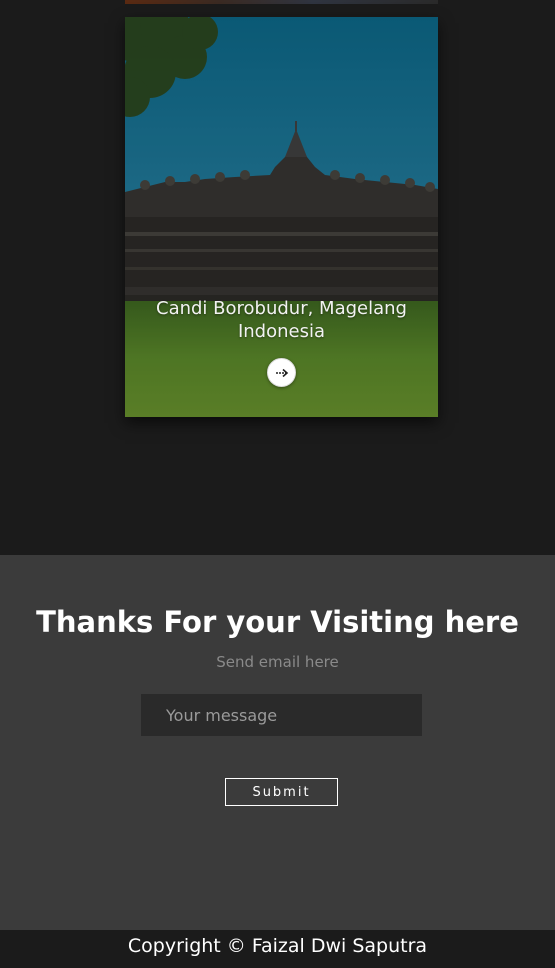  Describe the element at coordinates (281, 320) in the screenshot. I see `card-title: Candi Borobudur, Magelang Indonesia` at that location.